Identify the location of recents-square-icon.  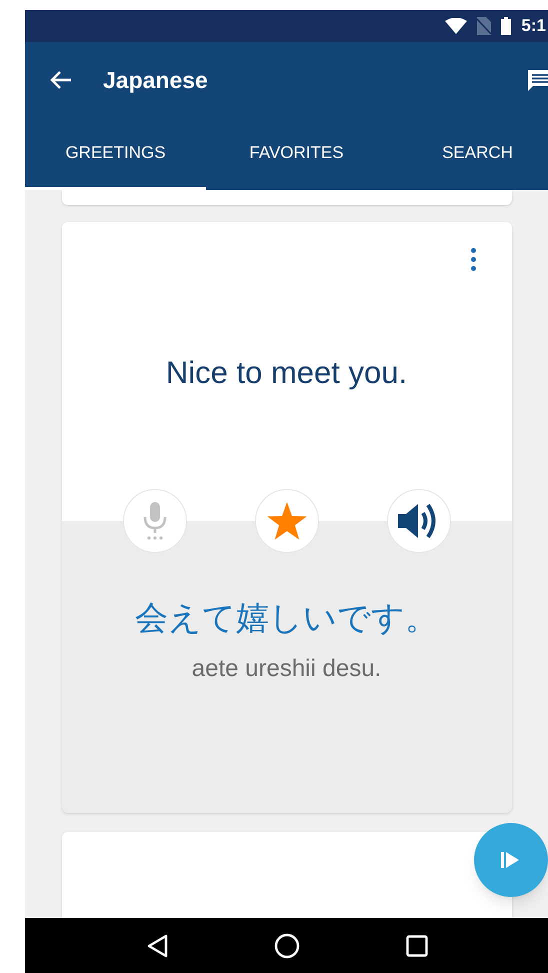
(417, 945).